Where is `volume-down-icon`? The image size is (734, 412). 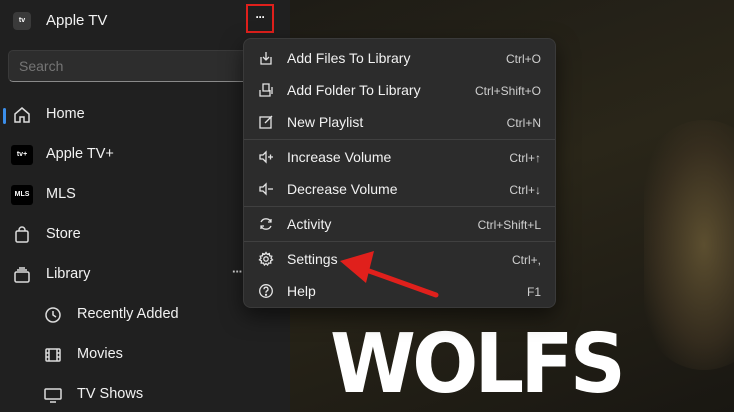
volume-down-icon is located at coordinates (266, 189).